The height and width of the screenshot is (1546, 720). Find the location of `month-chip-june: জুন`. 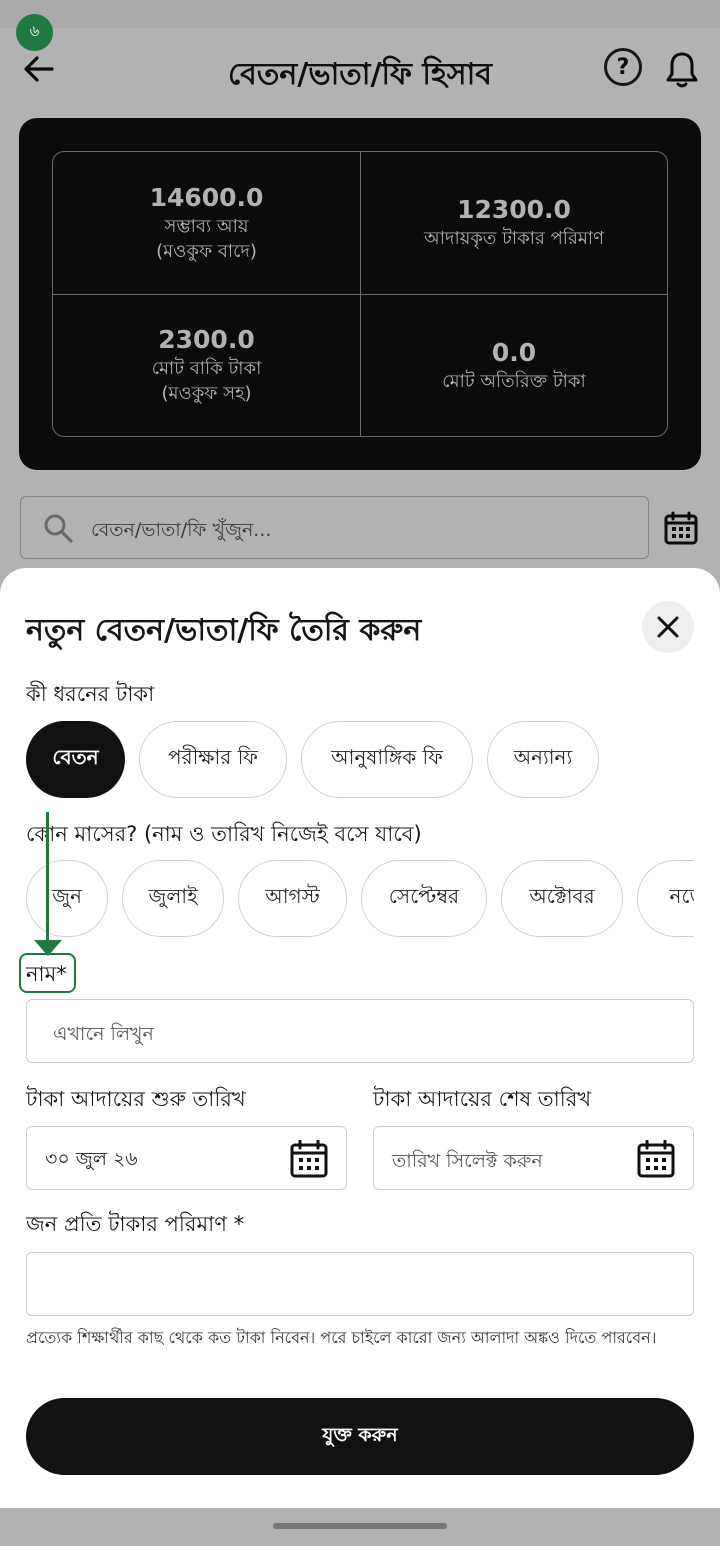

month-chip-june: জুন is located at coordinates (67, 898).